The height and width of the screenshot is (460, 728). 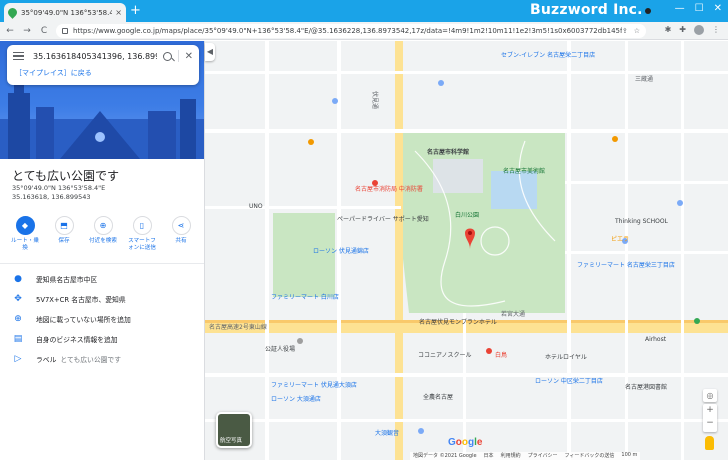 What do you see at coordinates (458, 176) in the screenshot?
I see `science-museum-building` at bounding box center [458, 176].